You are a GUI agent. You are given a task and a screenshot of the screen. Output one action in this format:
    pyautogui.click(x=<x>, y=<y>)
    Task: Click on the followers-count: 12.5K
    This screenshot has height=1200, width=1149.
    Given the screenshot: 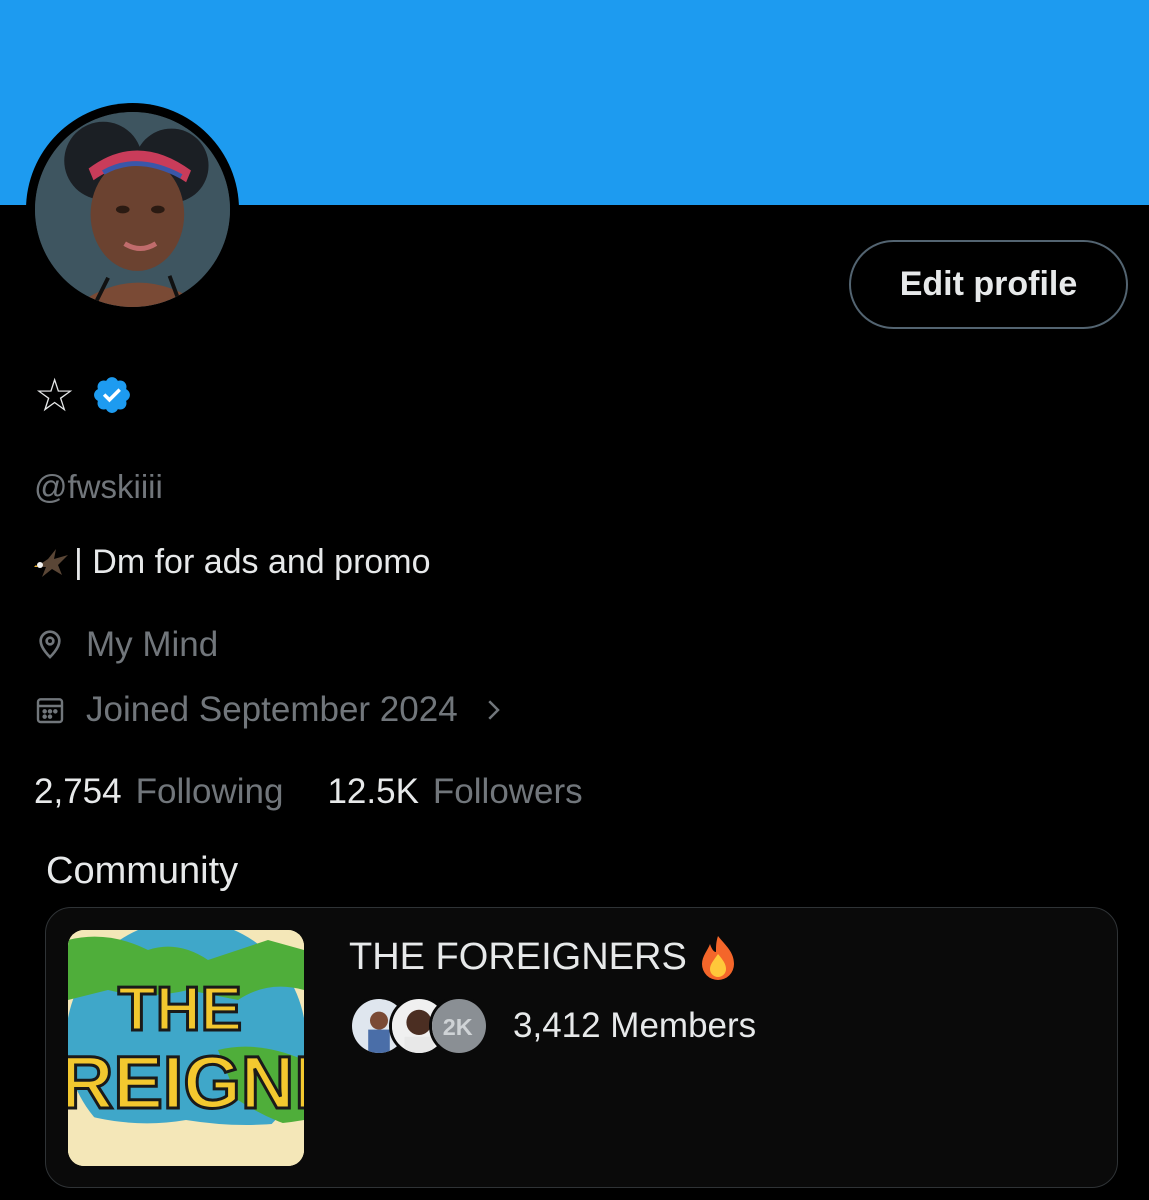 What is the action you would take?
    pyautogui.click(x=373, y=791)
    